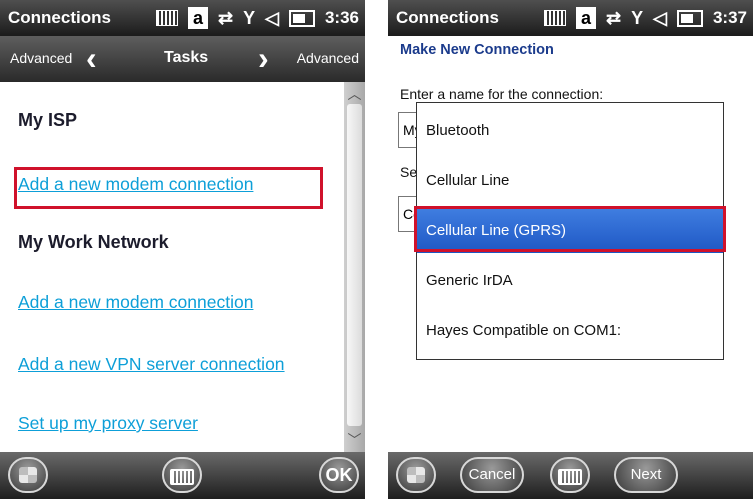 Image resolution: width=753 pixels, height=499 pixels. Describe the element at coordinates (492, 475) in the screenshot. I see `cancel-button: Cancel` at that location.